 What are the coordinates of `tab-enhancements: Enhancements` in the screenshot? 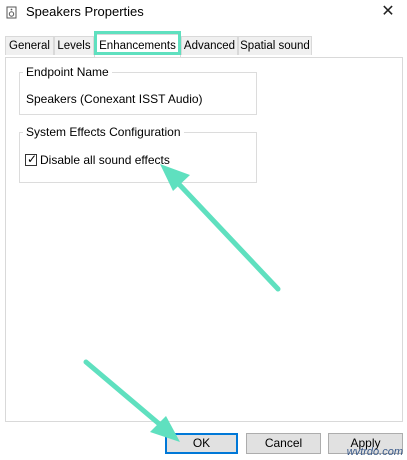 It's located at (137, 45).